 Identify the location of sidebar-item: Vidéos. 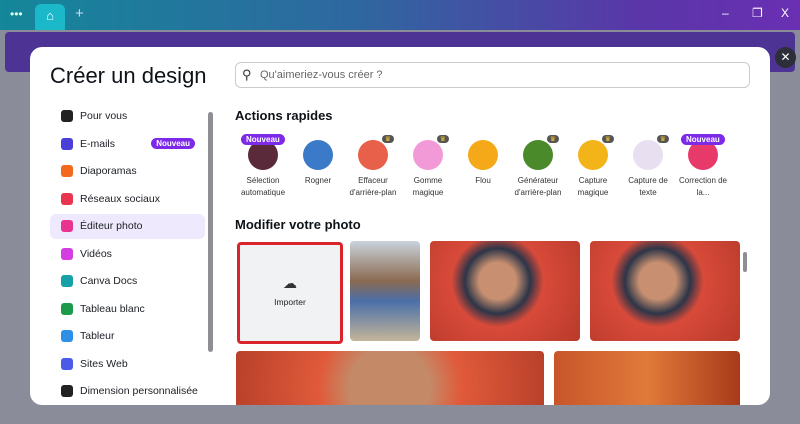
(127, 254).